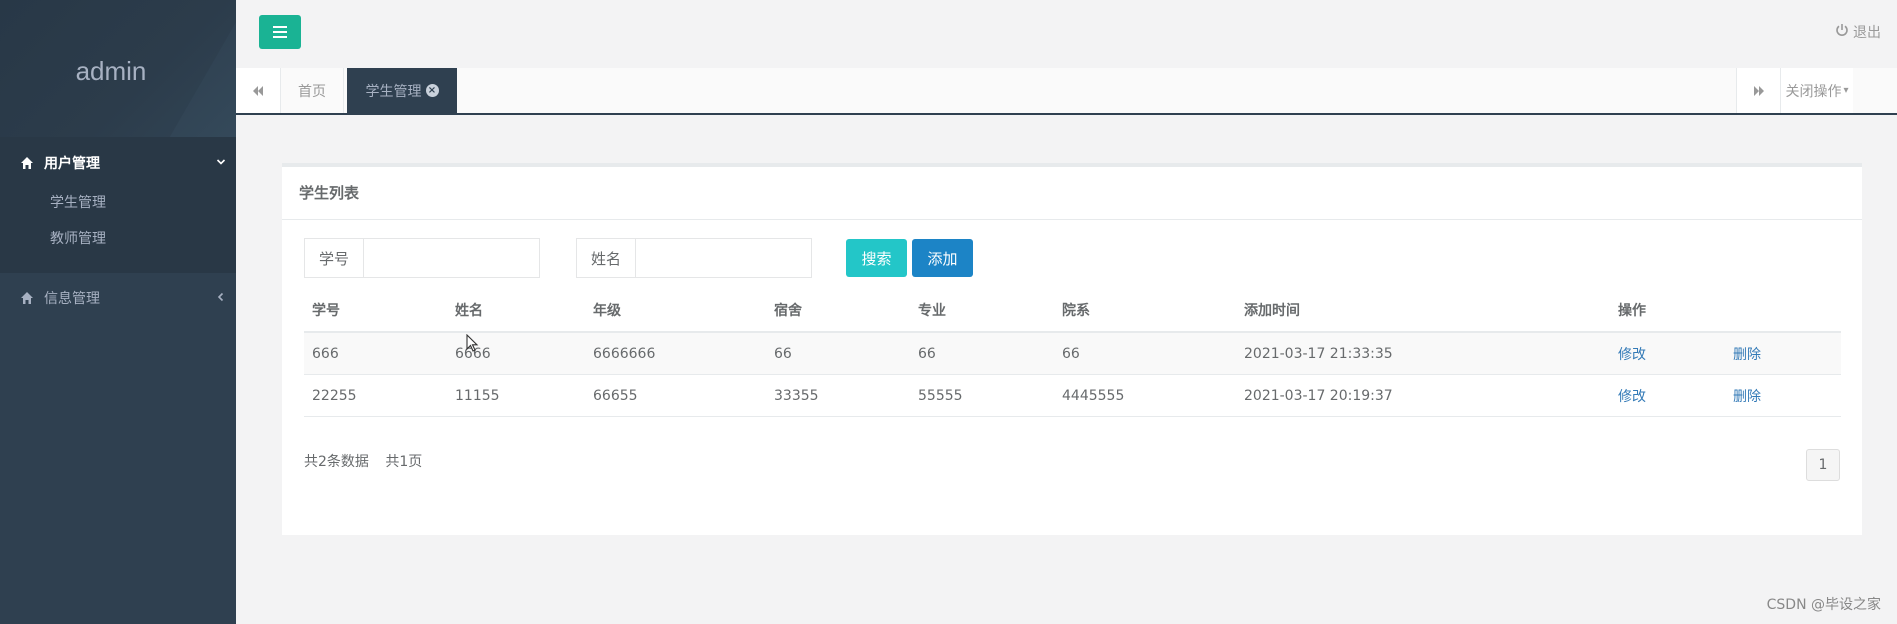 The image size is (1897, 624). I want to click on chevron-left-icon, so click(221, 298).